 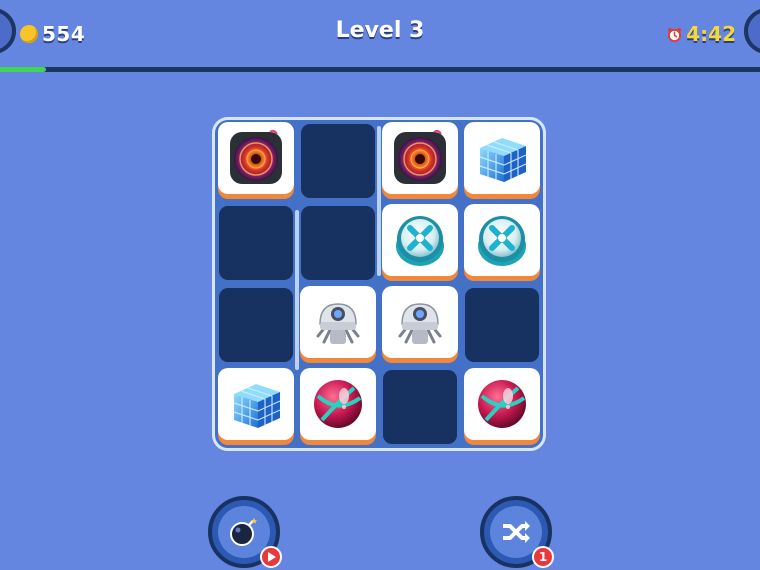 What do you see at coordinates (711, 34) in the screenshot?
I see `timer-text: 4:42` at bounding box center [711, 34].